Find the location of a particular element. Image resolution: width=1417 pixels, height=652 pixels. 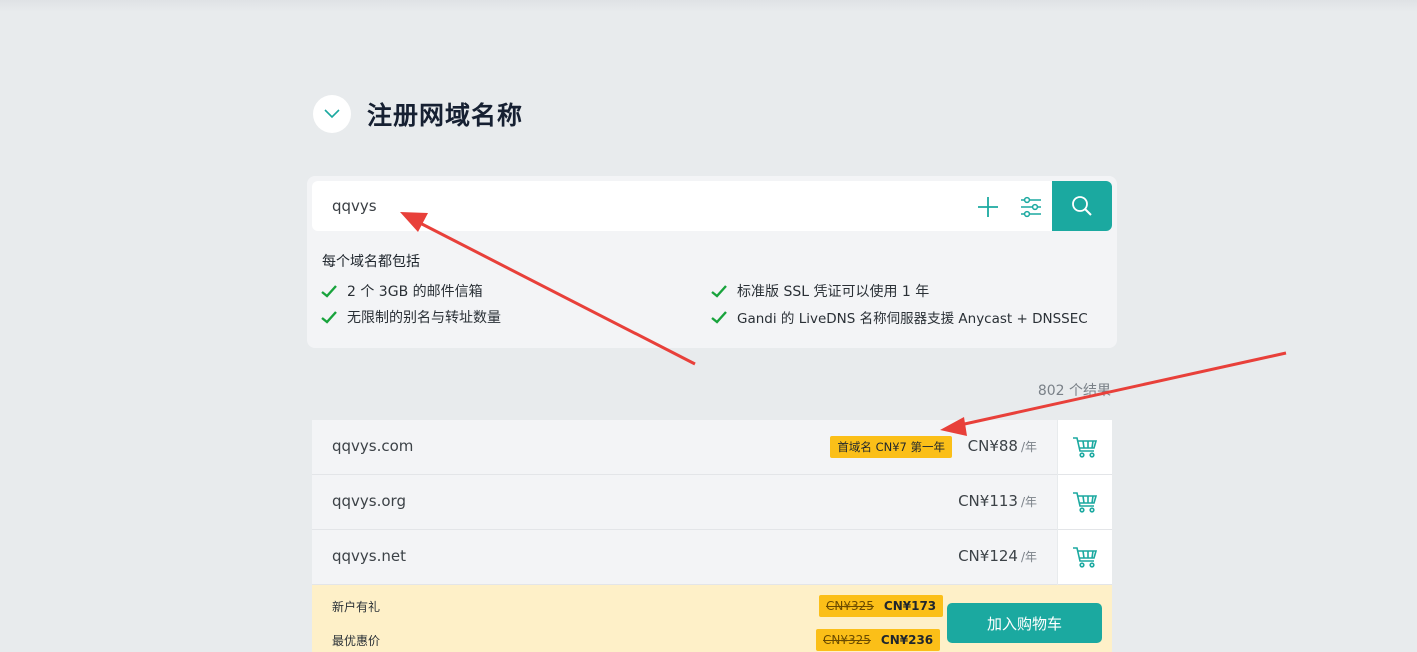

filter-sliders-icon is located at coordinates (1031, 207).